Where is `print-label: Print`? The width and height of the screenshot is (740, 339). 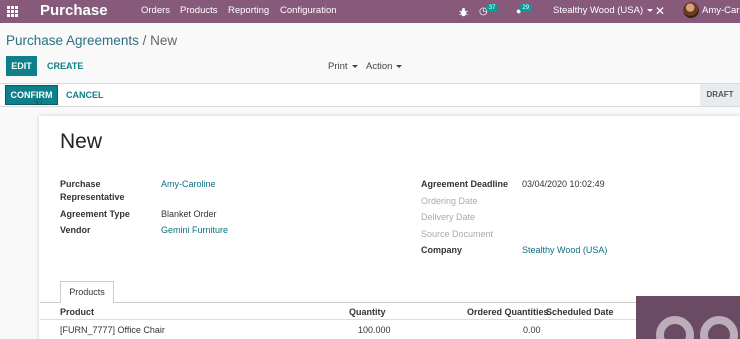 print-label: Print is located at coordinates (338, 66).